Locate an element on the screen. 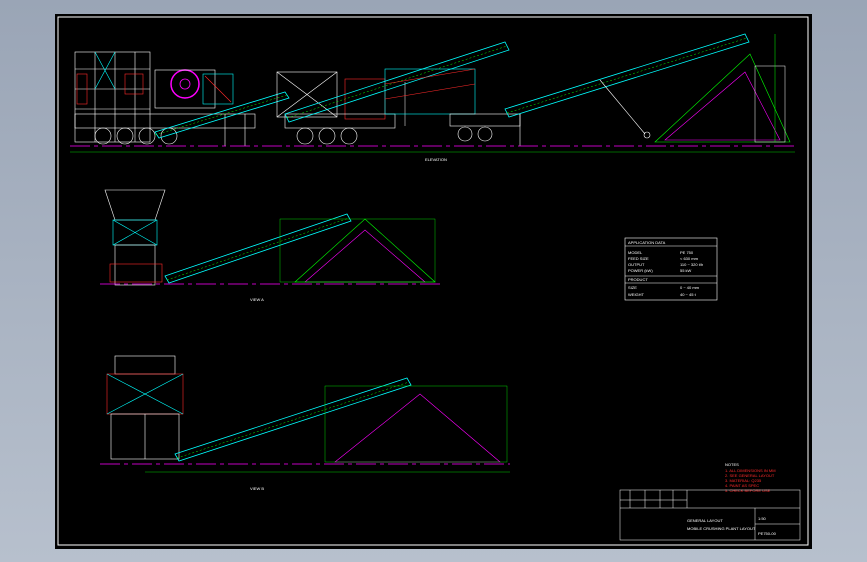  drawing-scale: 1:50 is located at coordinates (762, 518).